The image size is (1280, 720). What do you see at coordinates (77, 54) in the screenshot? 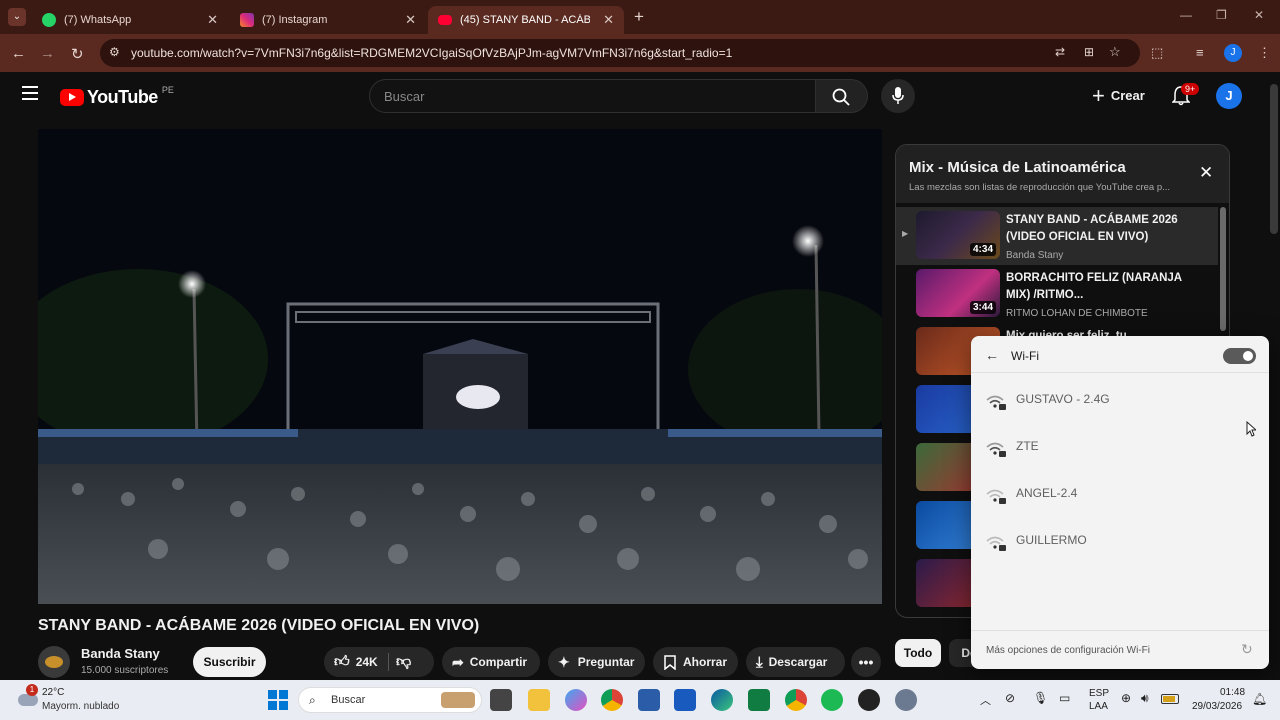
I see `reload-icon: ↻` at bounding box center [77, 54].